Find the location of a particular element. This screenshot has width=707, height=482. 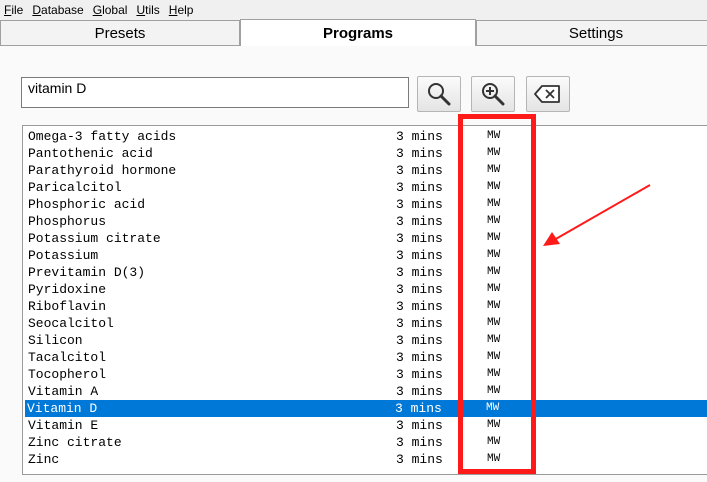

tab-settings: Settings is located at coordinates (591, 32).